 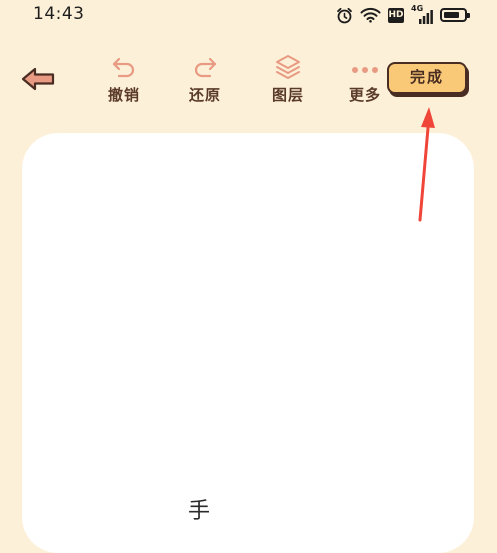 What do you see at coordinates (287, 95) in the screenshot?
I see `layers-label: 图层` at bounding box center [287, 95].